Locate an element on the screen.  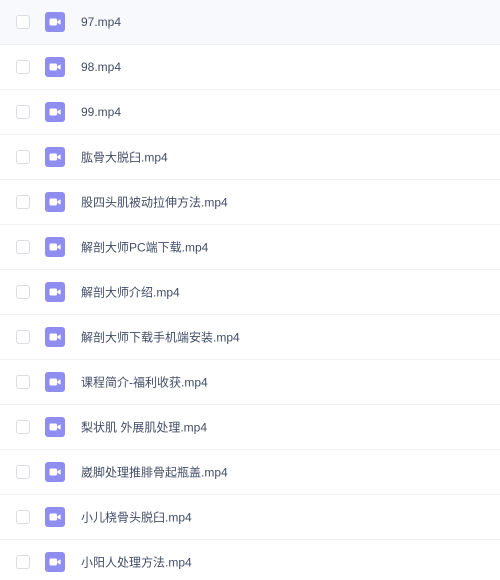
file-name: 解剖大师介绍.mp4 is located at coordinates (130, 292).